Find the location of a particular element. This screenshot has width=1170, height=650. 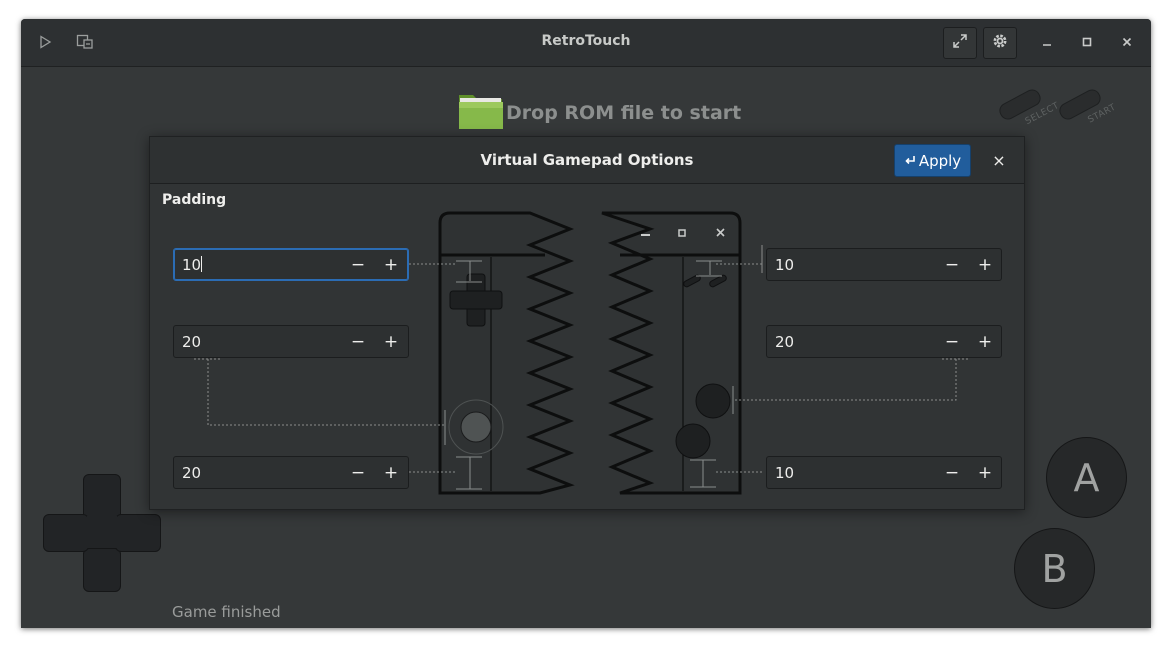

fullscreen-button is located at coordinates (960, 43).